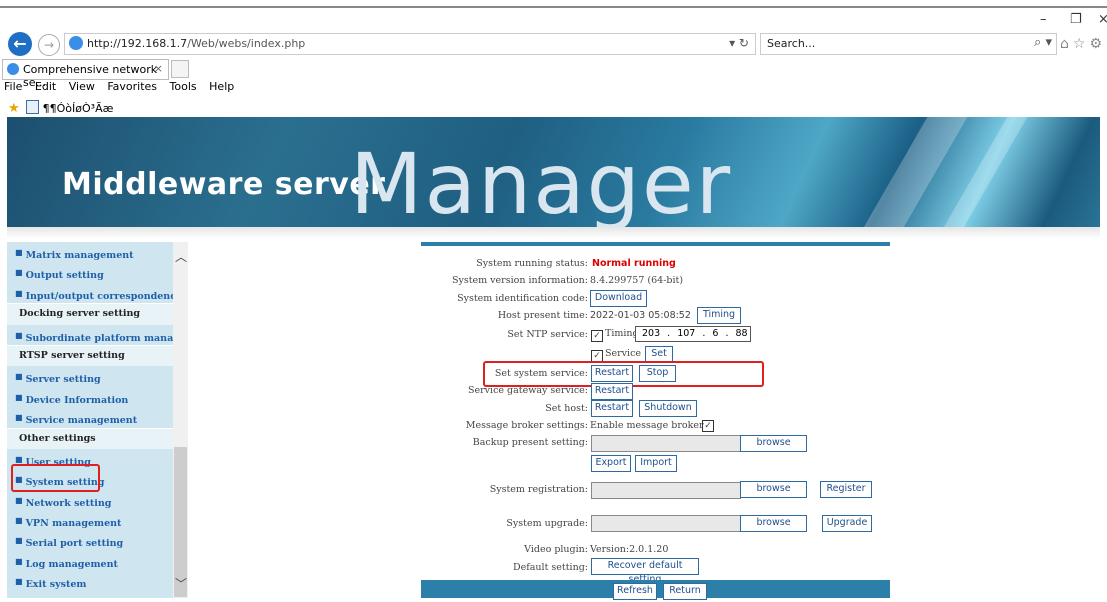 This screenshot has width=1107, height=602. I want to click on recover-default-button: Recover default setting, so click(645, 571).